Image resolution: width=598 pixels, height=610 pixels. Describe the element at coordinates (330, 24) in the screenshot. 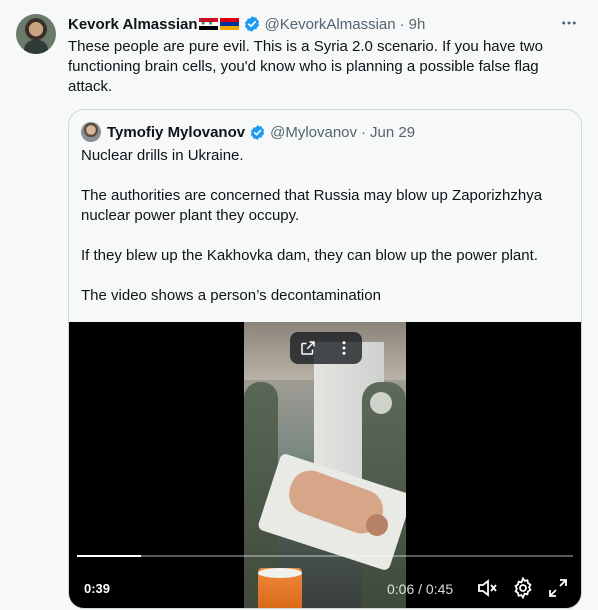

I see `author-handle: @KevorkAlmassian` at that location.